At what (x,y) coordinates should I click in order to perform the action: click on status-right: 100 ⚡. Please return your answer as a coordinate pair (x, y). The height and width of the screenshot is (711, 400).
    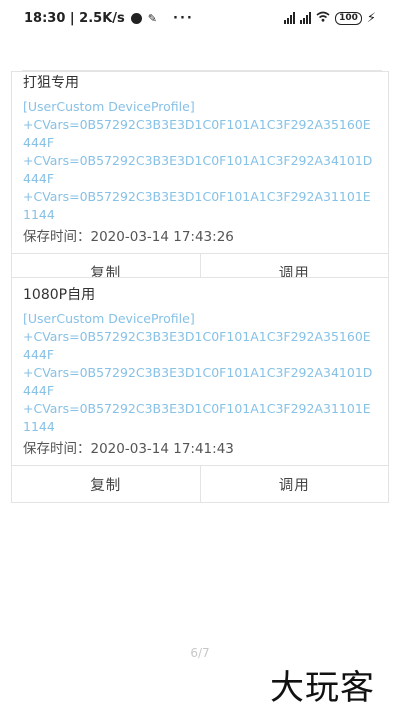
    Looking at the image, I should click on (330, 18).